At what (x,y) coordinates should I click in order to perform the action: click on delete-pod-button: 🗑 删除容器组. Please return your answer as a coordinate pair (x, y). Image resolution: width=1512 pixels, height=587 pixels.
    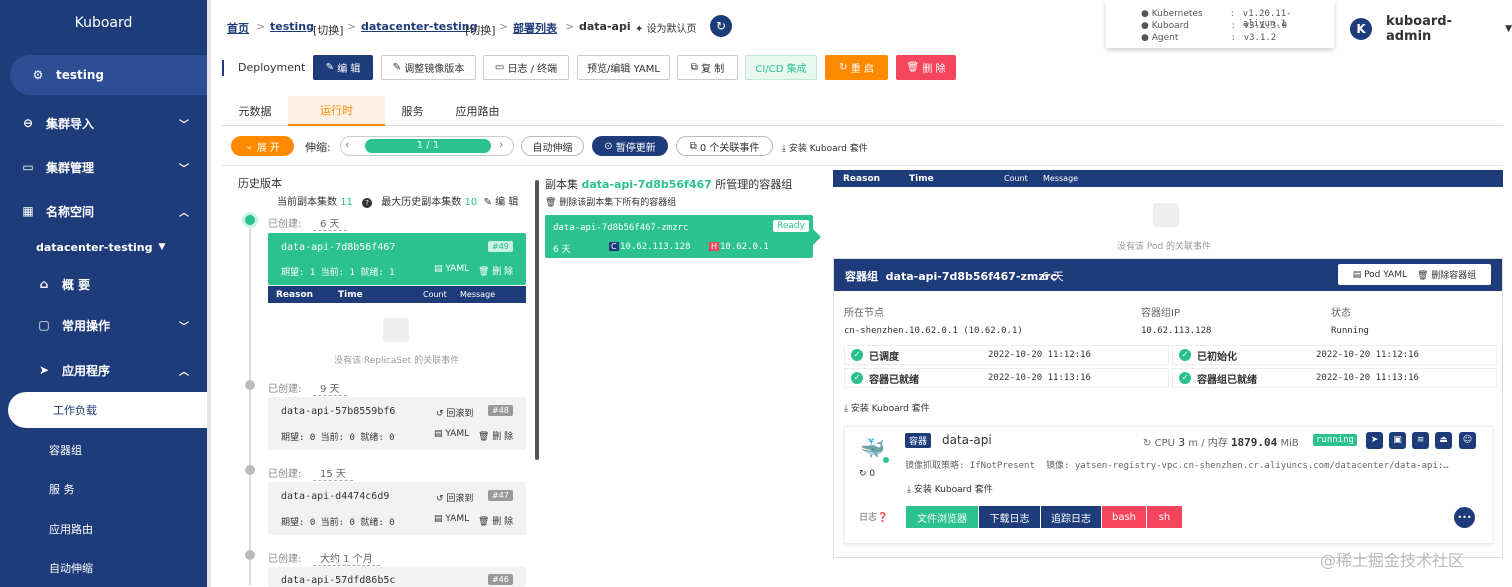
    Looking at the image, I should click on (1446, 274).